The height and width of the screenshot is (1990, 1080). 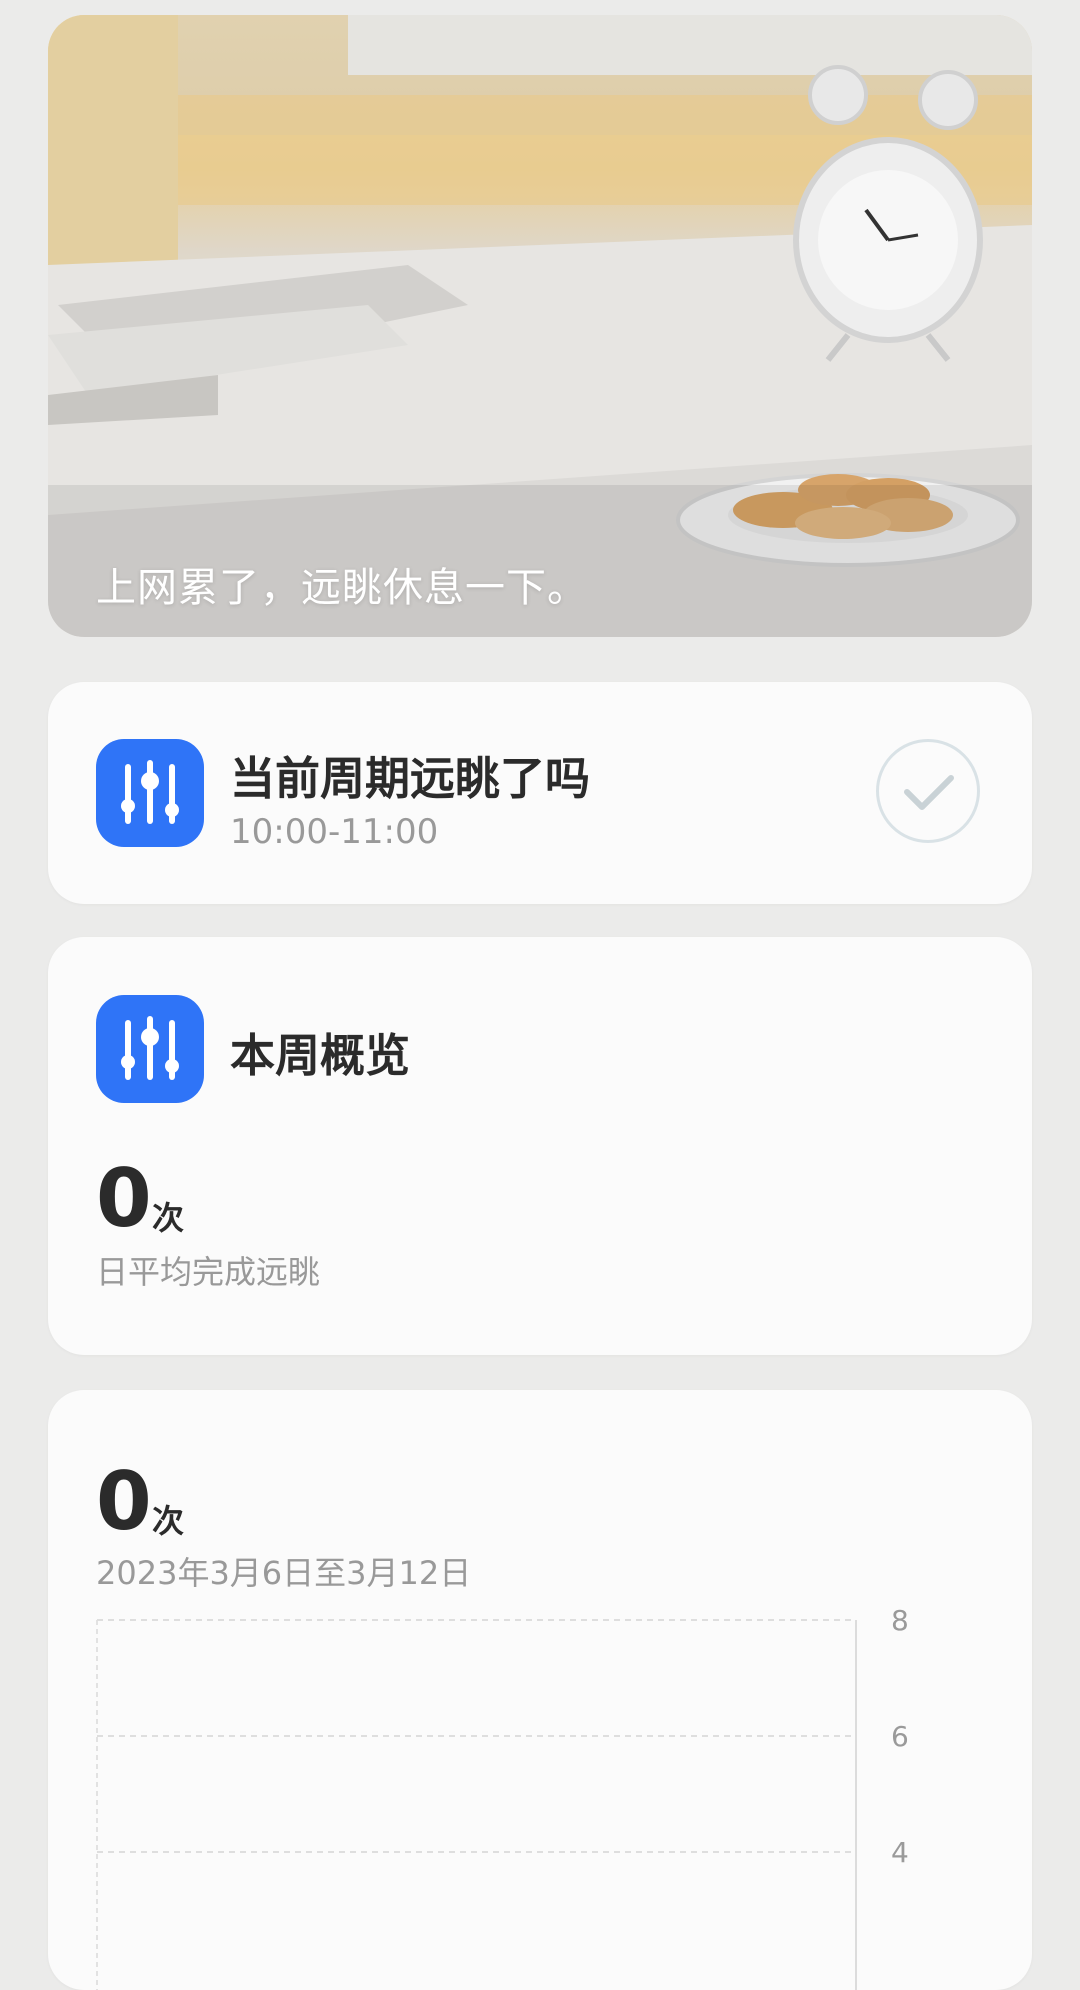 I want to click on checkmark-circle-icon, so click(x=928, y=791).